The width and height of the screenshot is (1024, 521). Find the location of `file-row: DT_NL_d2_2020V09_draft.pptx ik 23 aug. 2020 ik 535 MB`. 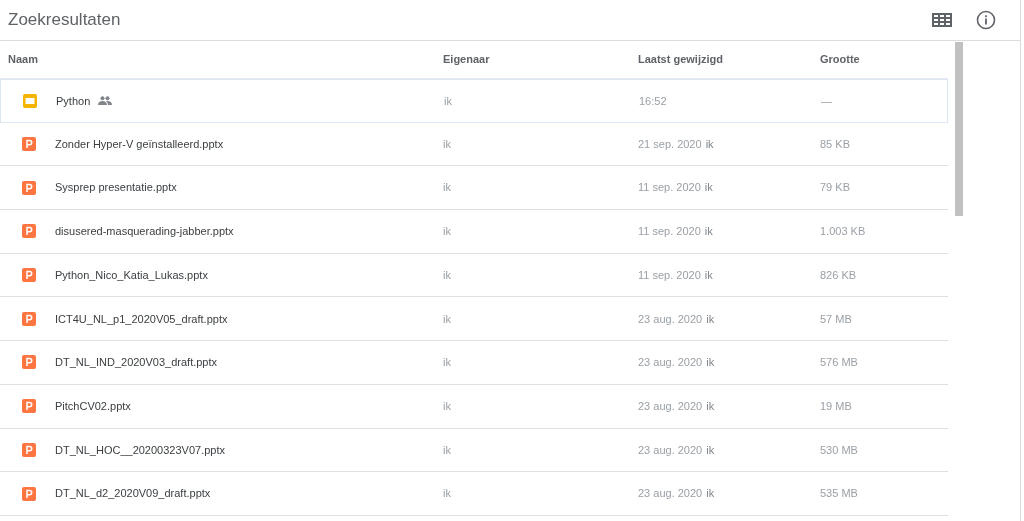

file-row: DT_NL_d2_2020V09_draft.pptx ik 23 aug. 2020 ik 535 MB is located at coordinates (474, 494).